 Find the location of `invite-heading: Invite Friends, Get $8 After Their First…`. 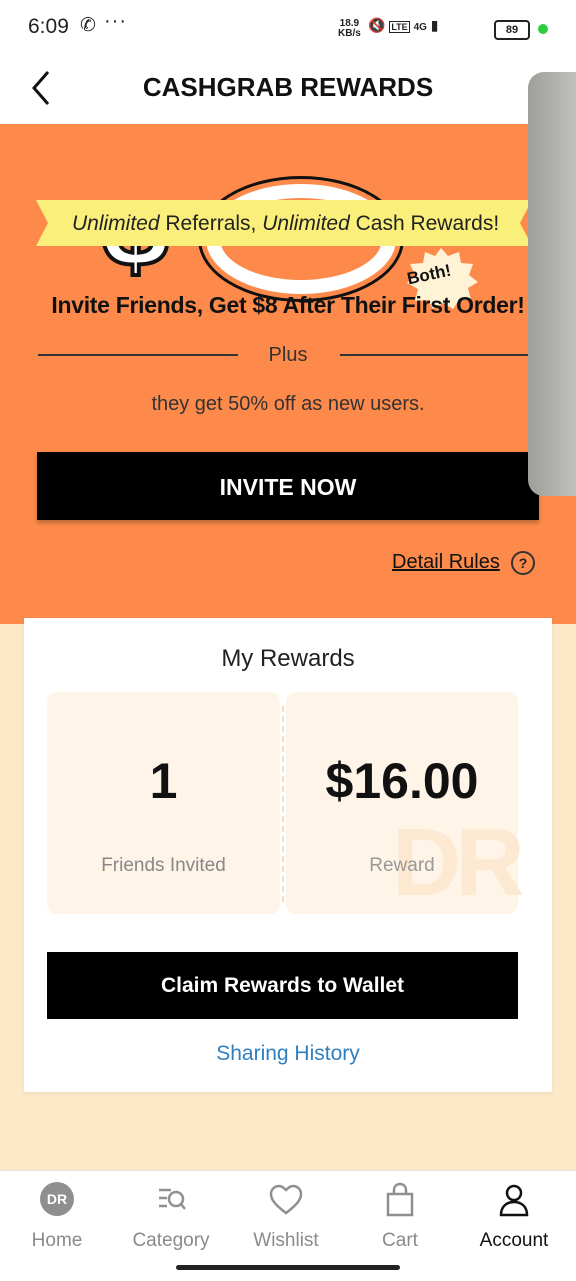

invite-heading: Invite Friends, Get $8 After Their First… is located at coordinates (288, 305).